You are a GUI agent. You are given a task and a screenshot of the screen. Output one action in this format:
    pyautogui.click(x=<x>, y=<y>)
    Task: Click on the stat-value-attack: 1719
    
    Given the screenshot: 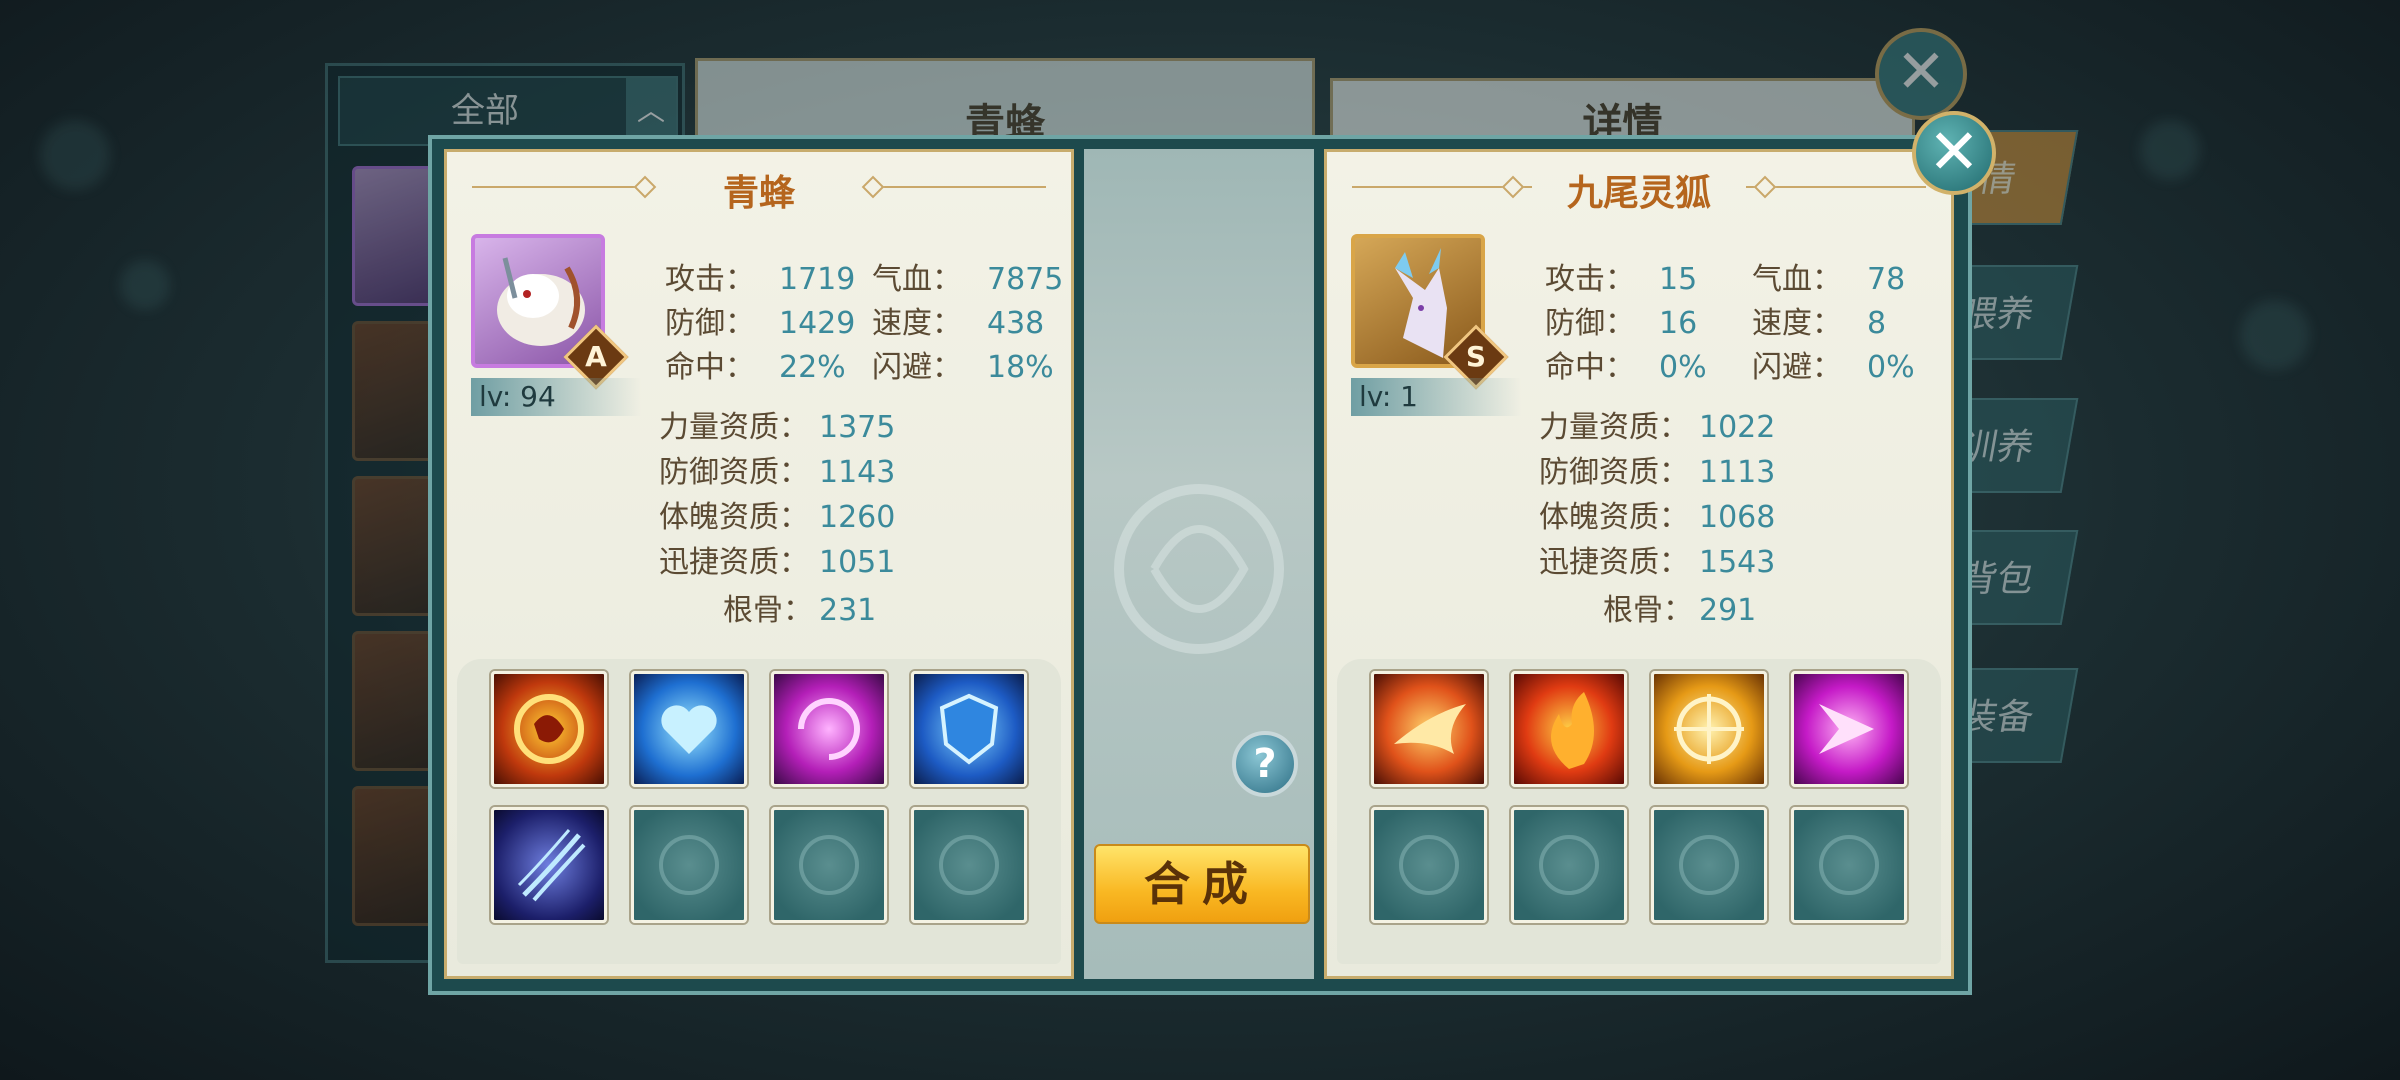 What is the action you would take?
    pyautogui.click(x=817, y=279)
    